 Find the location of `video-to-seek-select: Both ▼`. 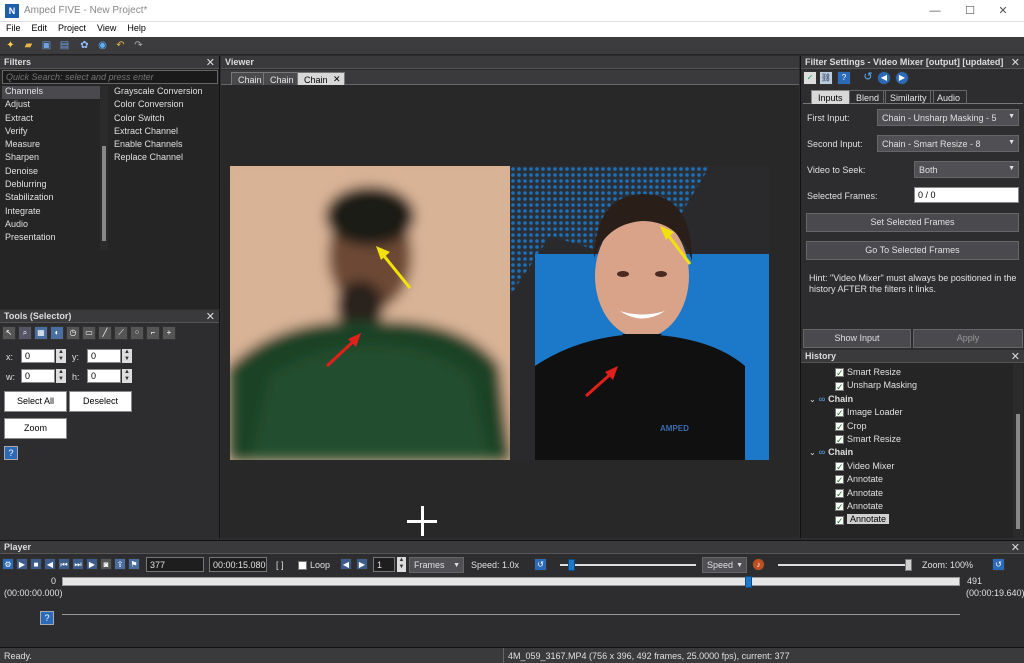

video-to-seek-select: Both ▼ is located at coordinates (966, 169).